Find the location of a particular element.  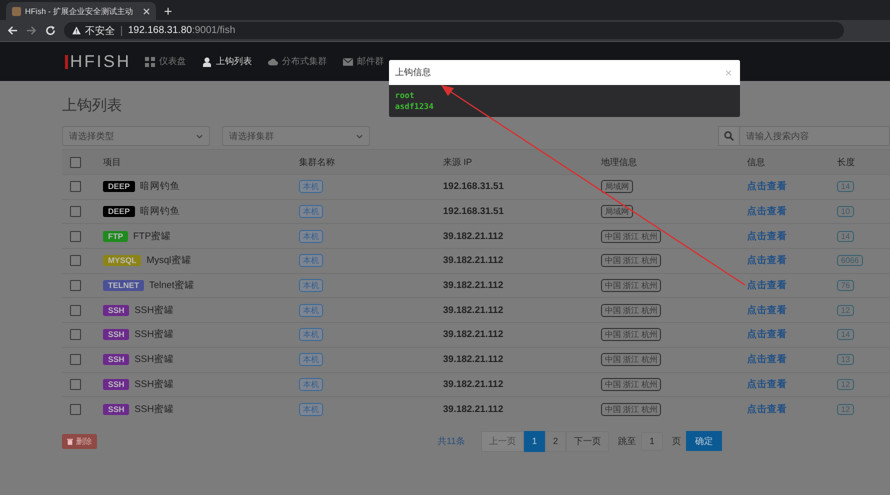

column-header: 长度 is located at coordinates (846, 162).